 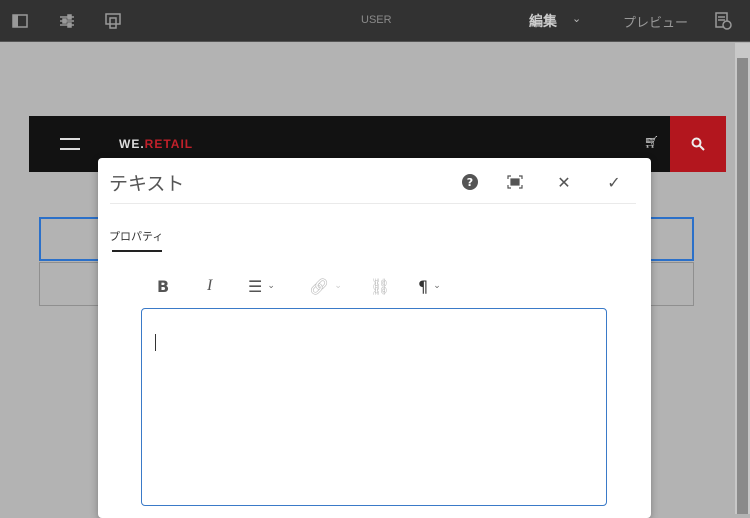 I want to click on cart-icon: 🛒︎, so click(x=651, y=142).